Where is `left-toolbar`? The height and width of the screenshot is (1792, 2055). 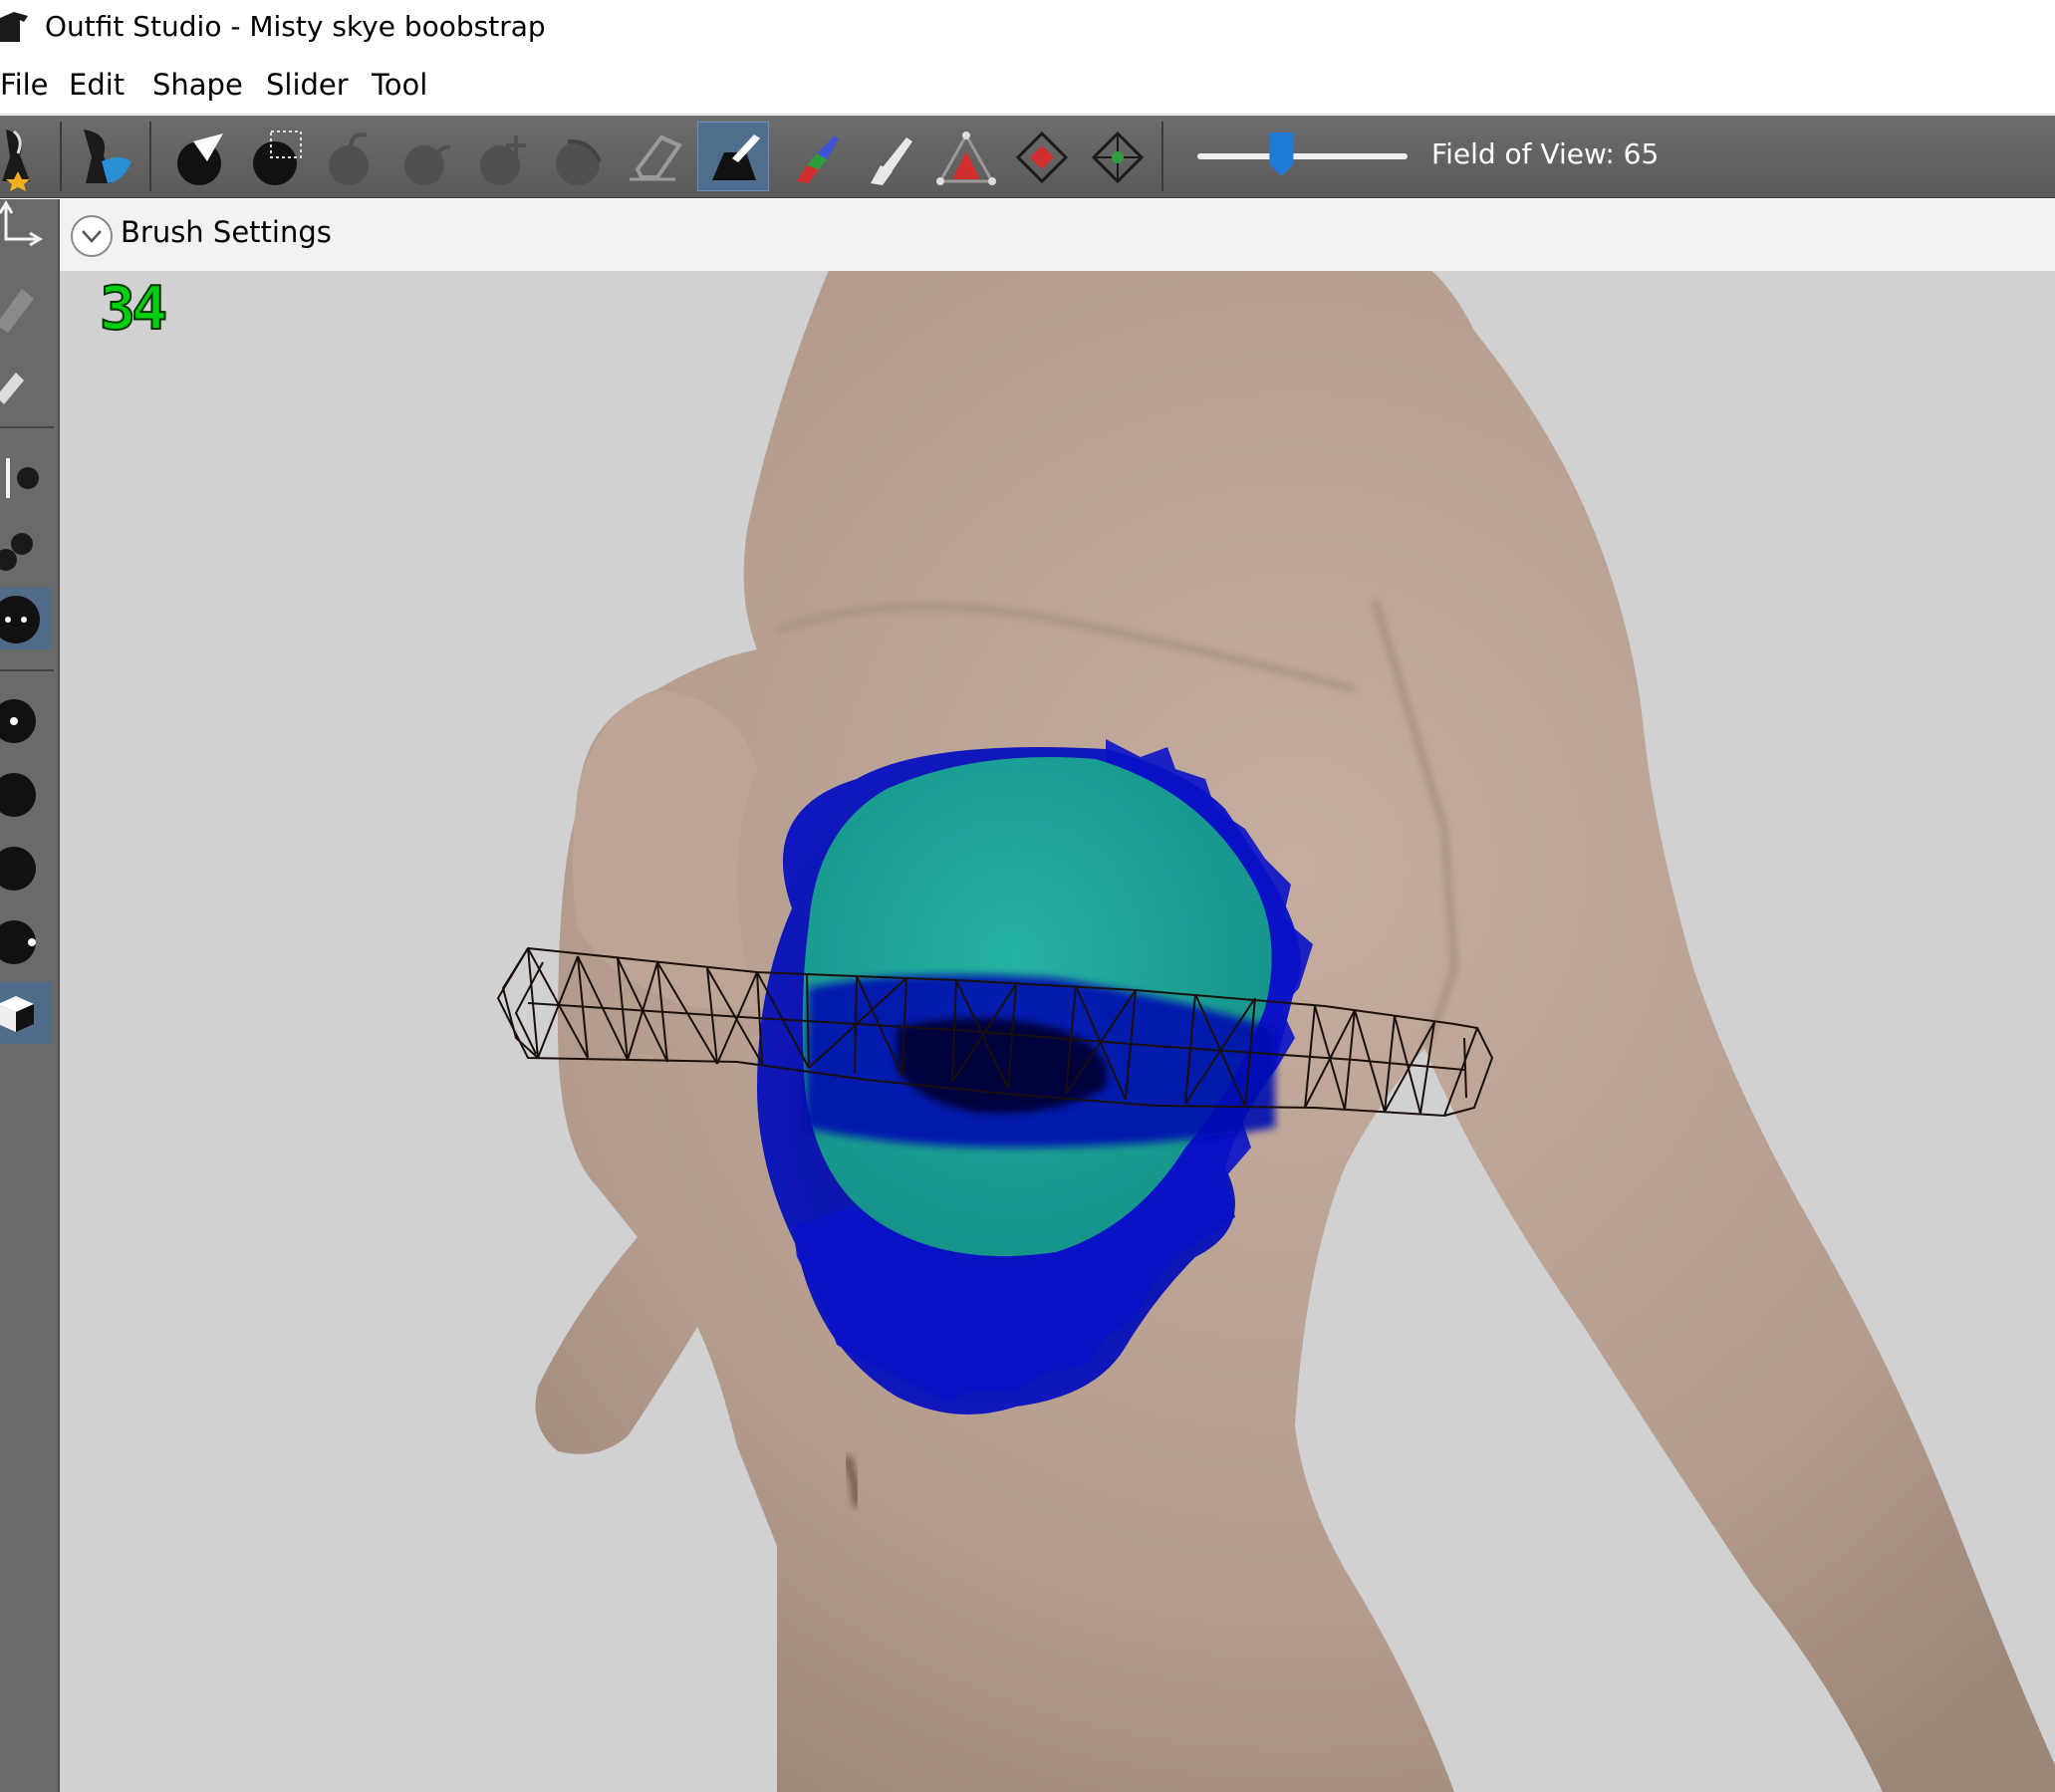
left-toolbar is located at coordinates (30, 995).